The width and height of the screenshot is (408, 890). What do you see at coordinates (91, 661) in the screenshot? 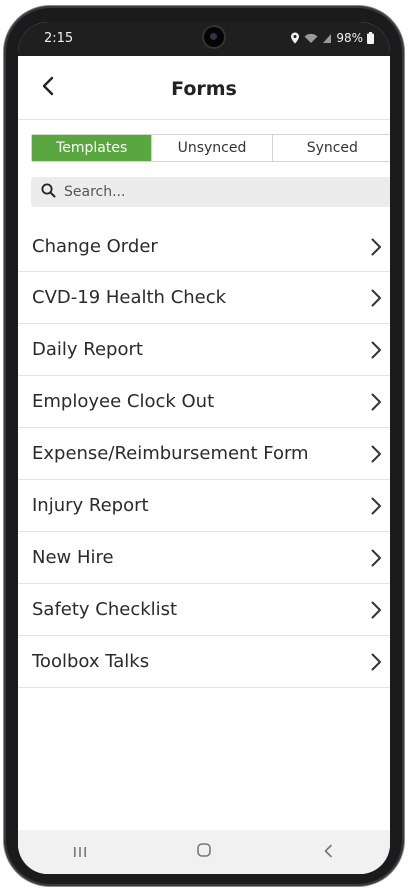
I see `list-item-label: Toolbox Talks` at bounding box center [91, 661].